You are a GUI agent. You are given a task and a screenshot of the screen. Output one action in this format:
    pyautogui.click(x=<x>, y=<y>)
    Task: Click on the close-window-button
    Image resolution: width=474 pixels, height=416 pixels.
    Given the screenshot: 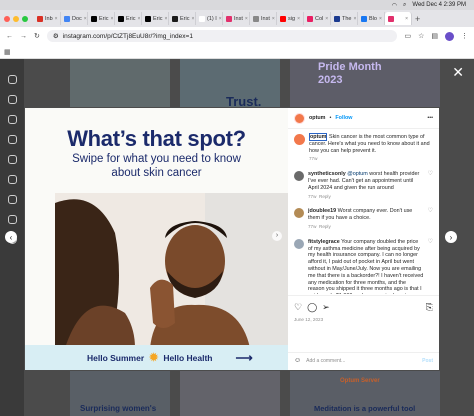 What is the action you would take?
    pyautogui.click(x=7, y=18)
    